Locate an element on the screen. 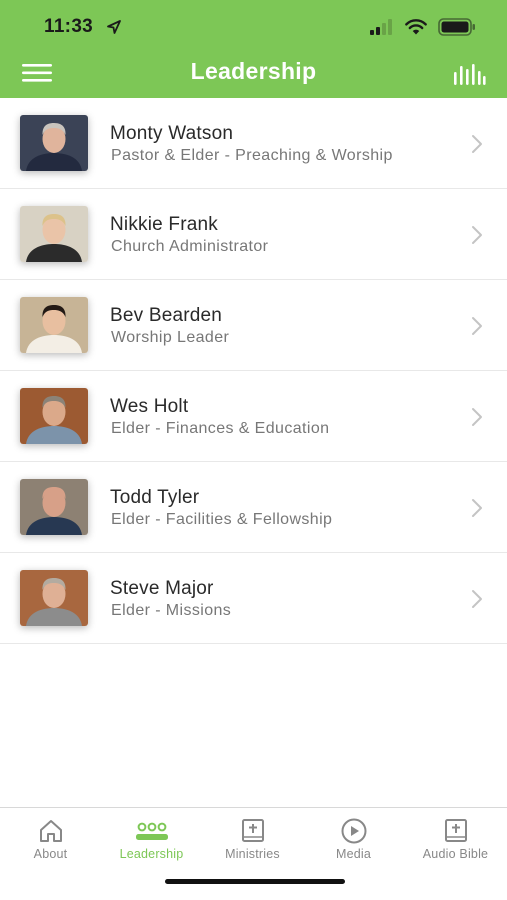 This screenshot has width=507, height=900. play-icon is located at coordinates (353, 831).